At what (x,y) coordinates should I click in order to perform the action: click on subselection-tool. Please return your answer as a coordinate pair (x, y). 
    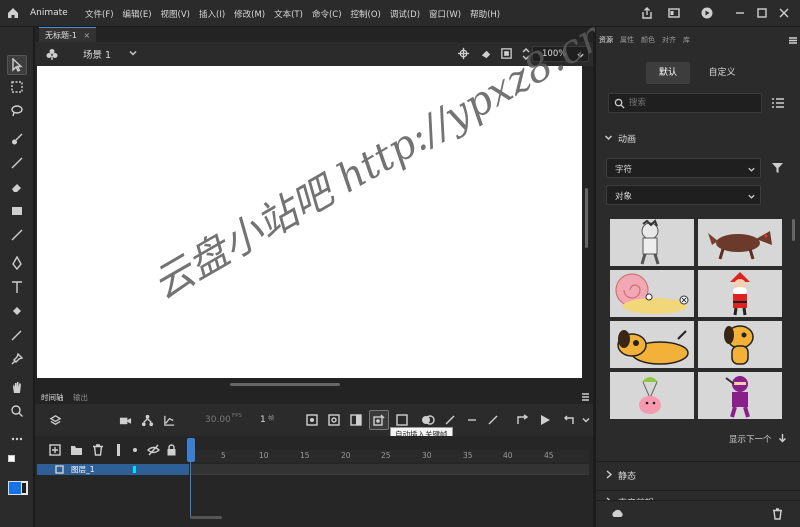
    Looking at the image, I should click on (17, 87).